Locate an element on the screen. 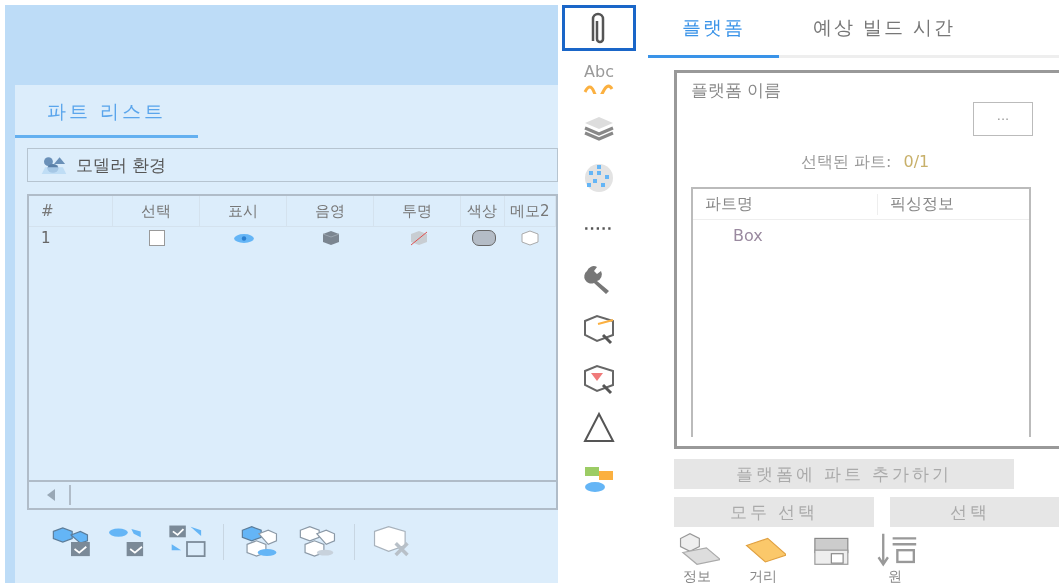  column-header: 선택 is located at coordinates (156, 211).